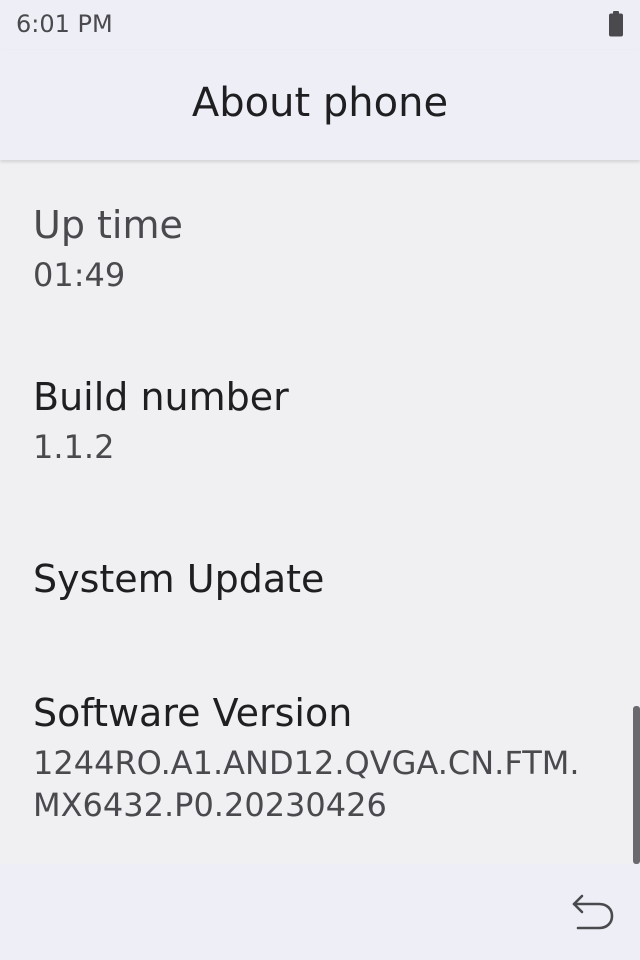  Describe the element at coordinates (193, 713) in the screenshot. I see `item-title: Software Version` at that location.